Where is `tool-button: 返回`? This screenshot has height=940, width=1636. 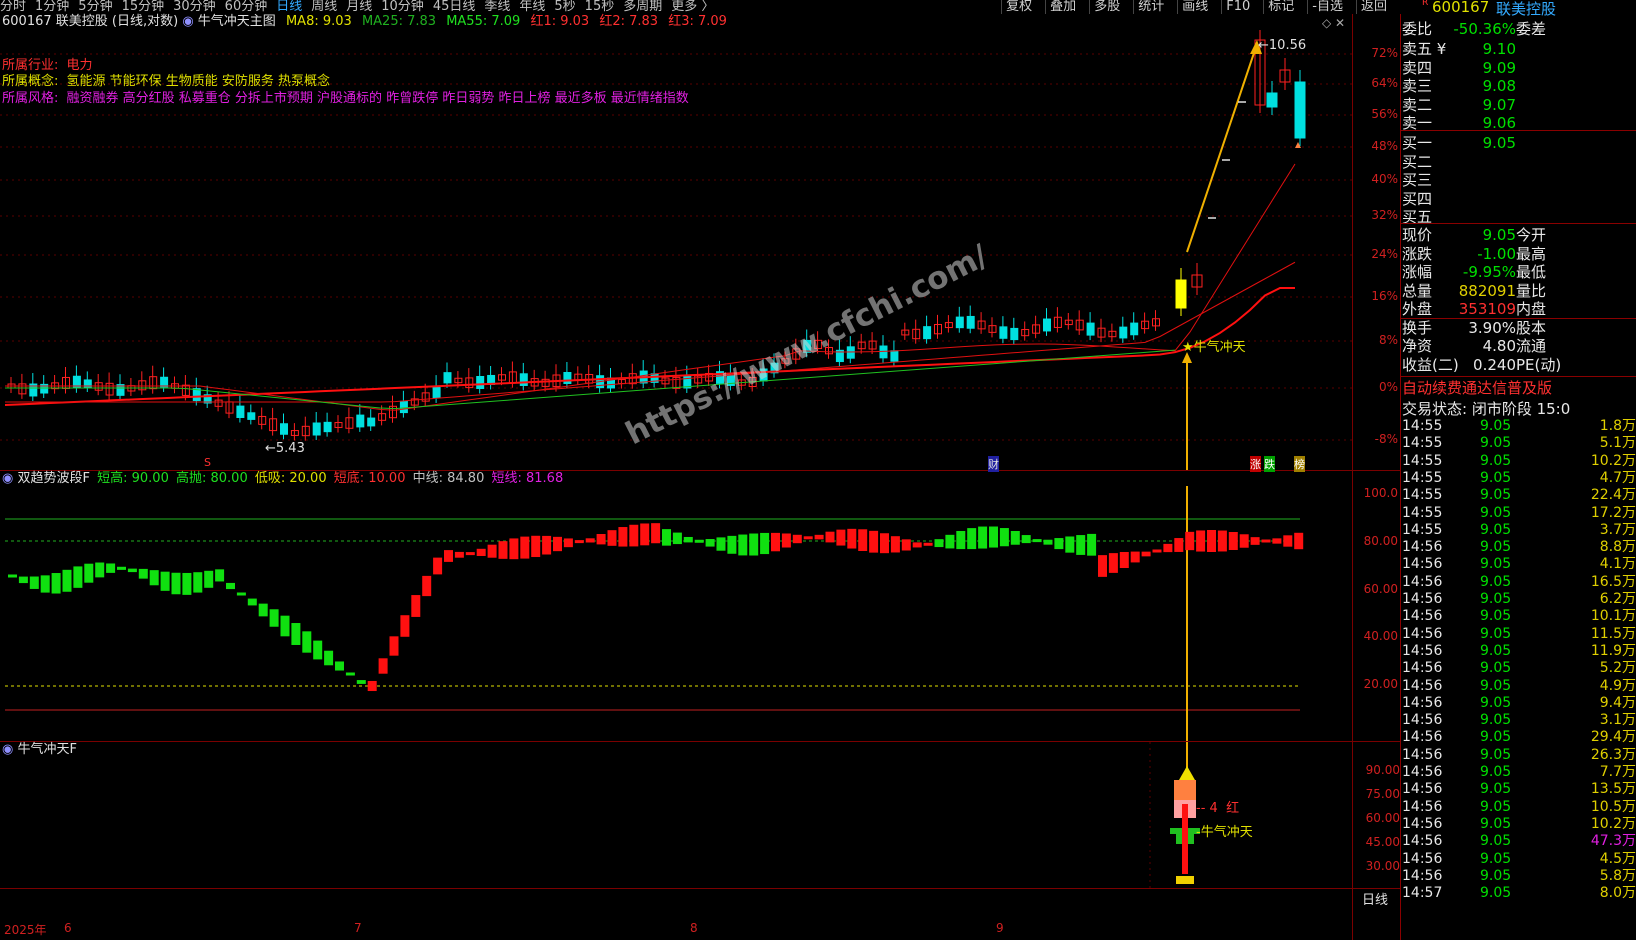 tool-button: 返回 is located at coordinates (1373, 7).